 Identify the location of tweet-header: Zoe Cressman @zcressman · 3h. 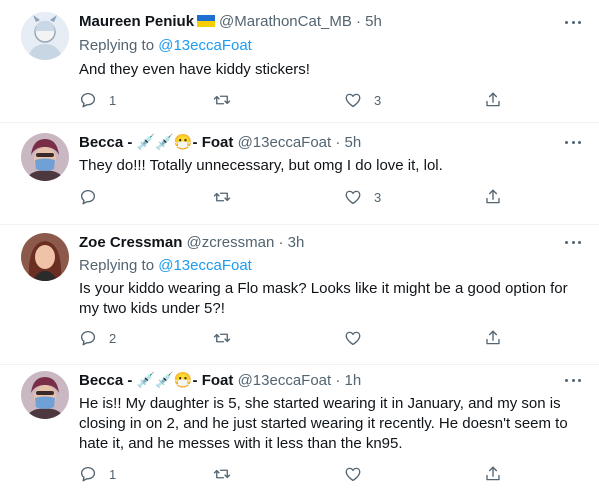
(191, 243).